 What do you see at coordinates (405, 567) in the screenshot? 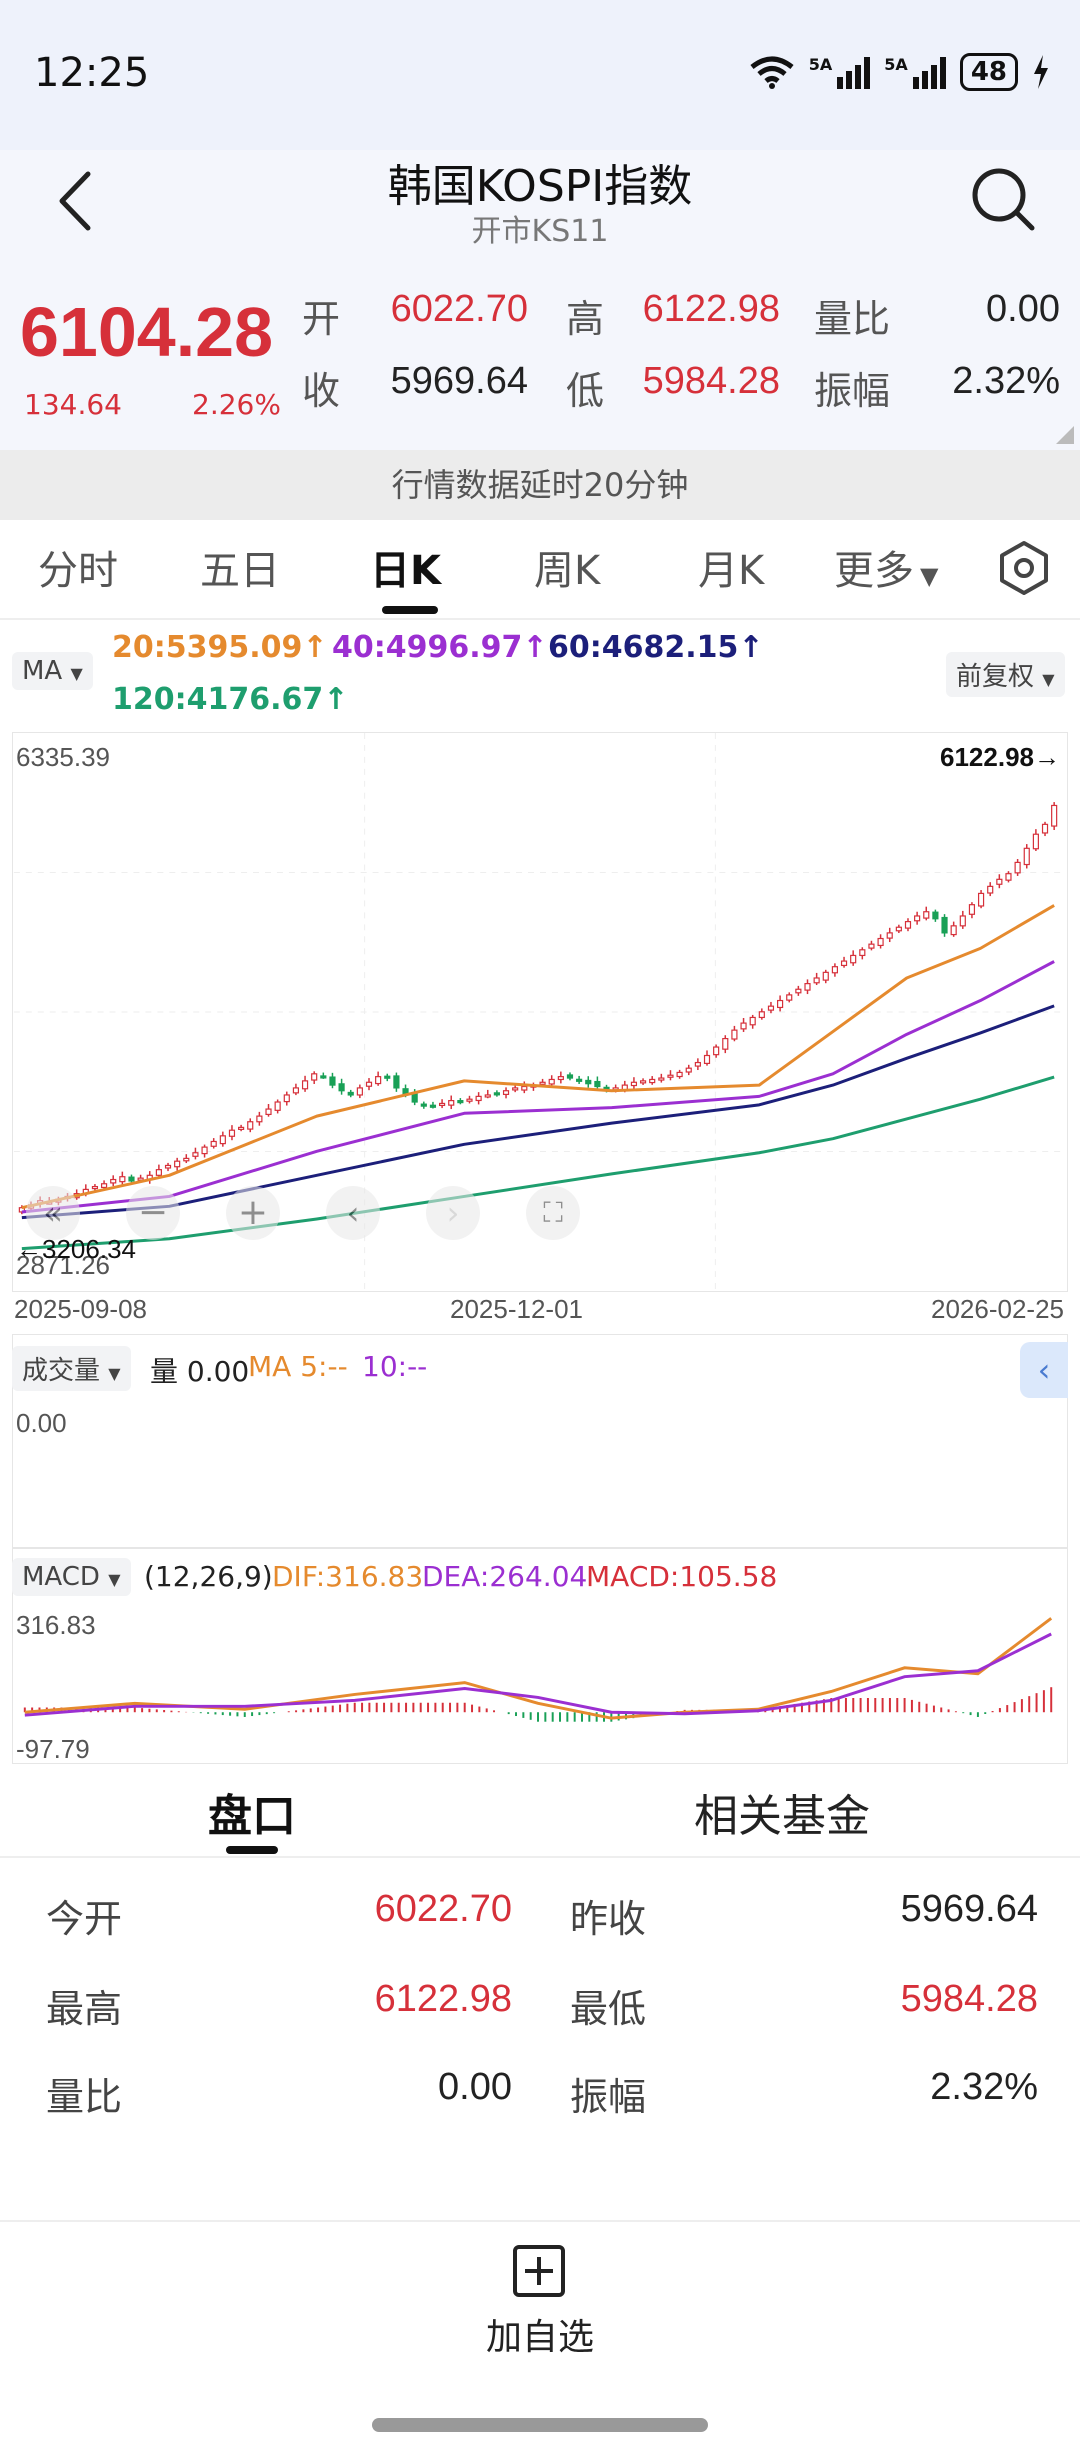
I see `tab-daily-k: 日K` at bounding box center [405, 567].